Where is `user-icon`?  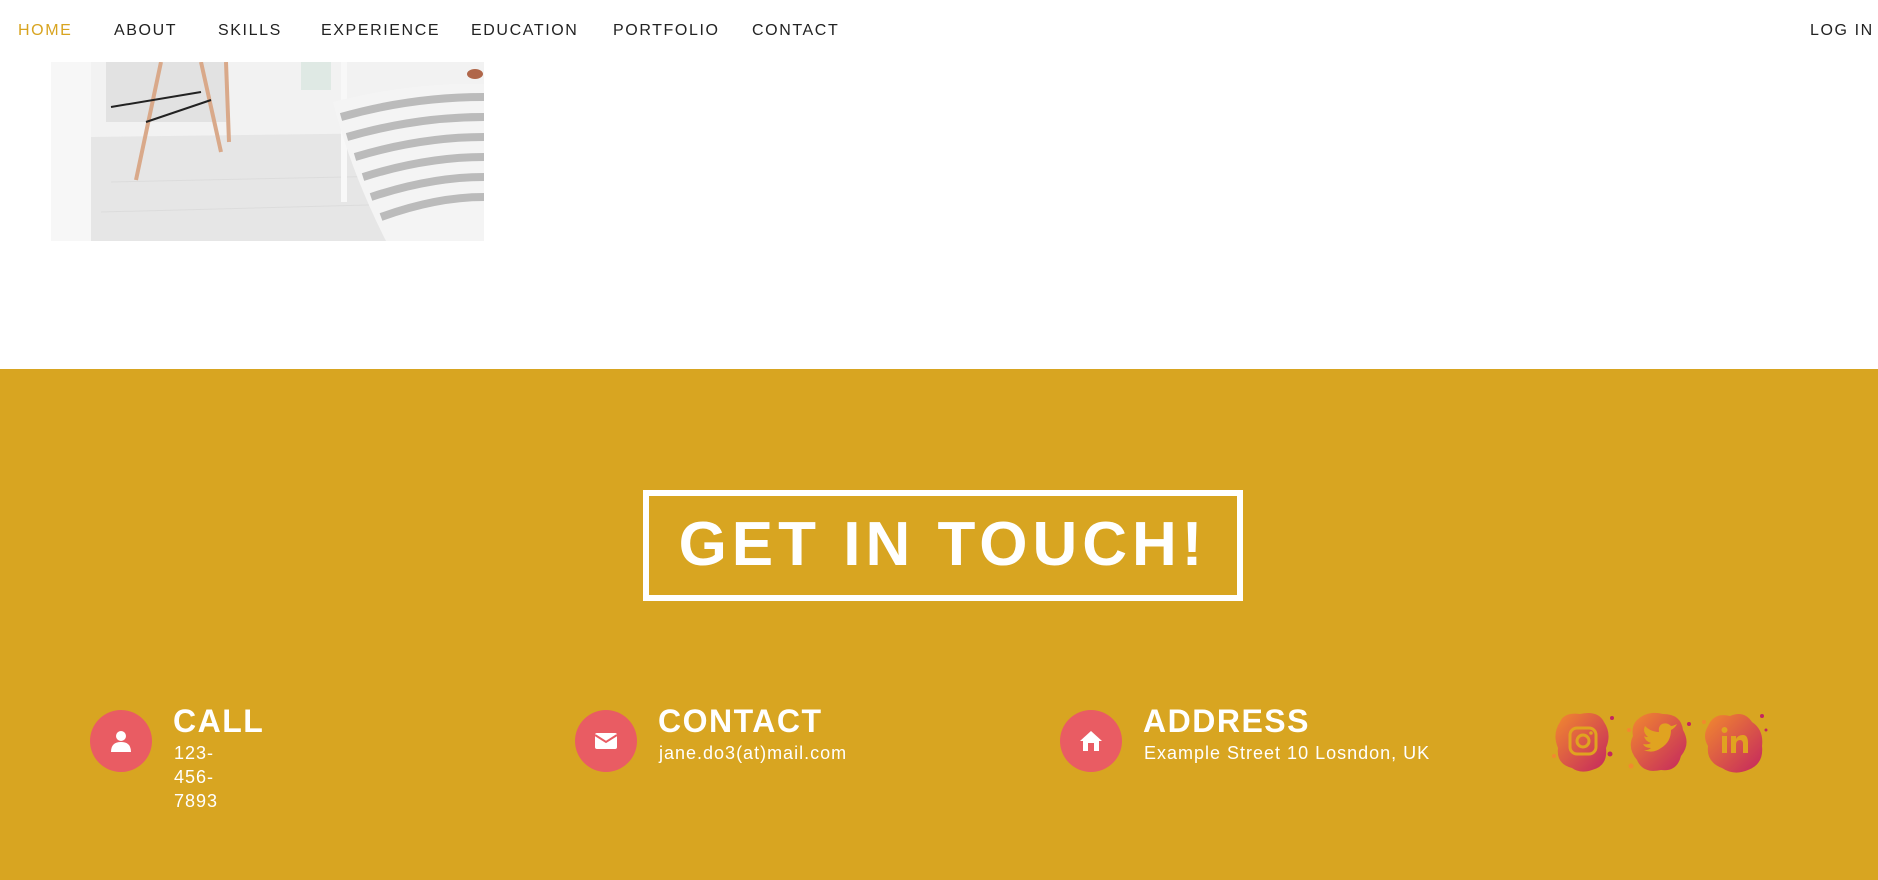 user-icon is located at coordinates (121, 741).